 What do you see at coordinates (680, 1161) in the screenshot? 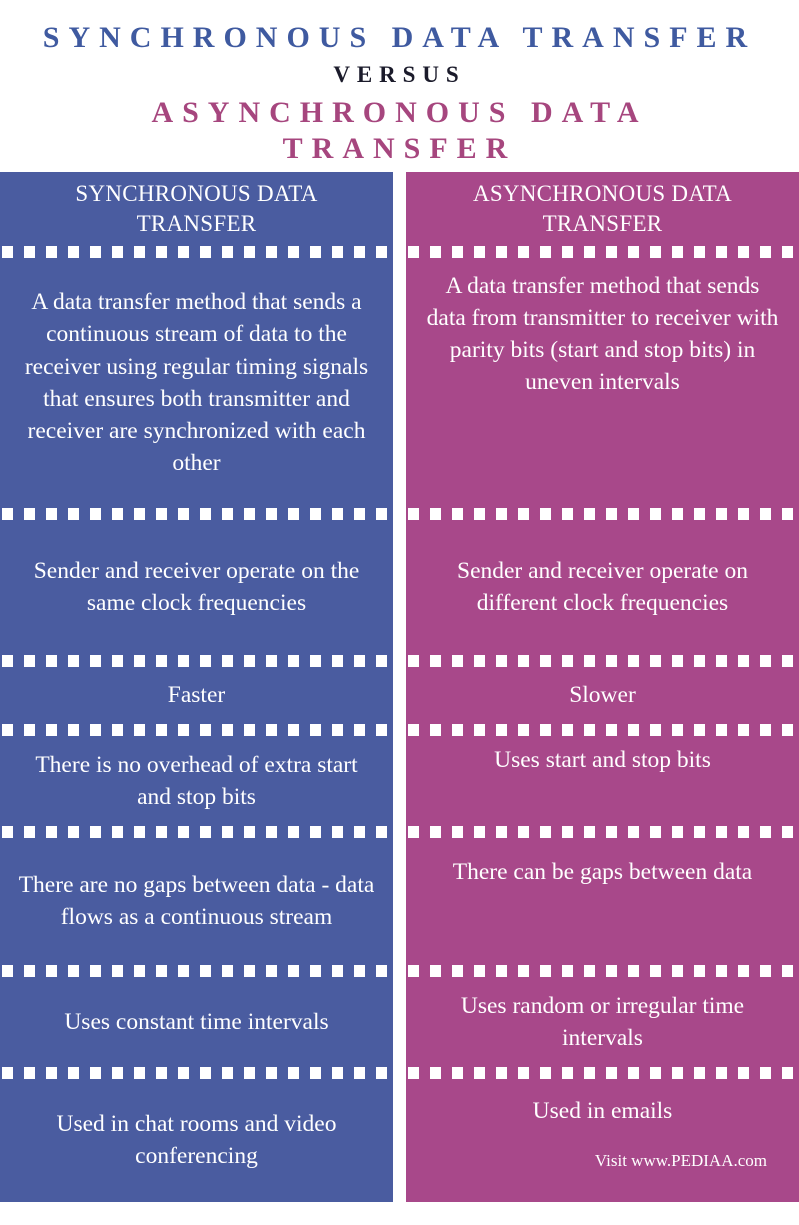
I see `source-credit: Visit www.PEDIAA.com` at bounding box center [680, 1161].